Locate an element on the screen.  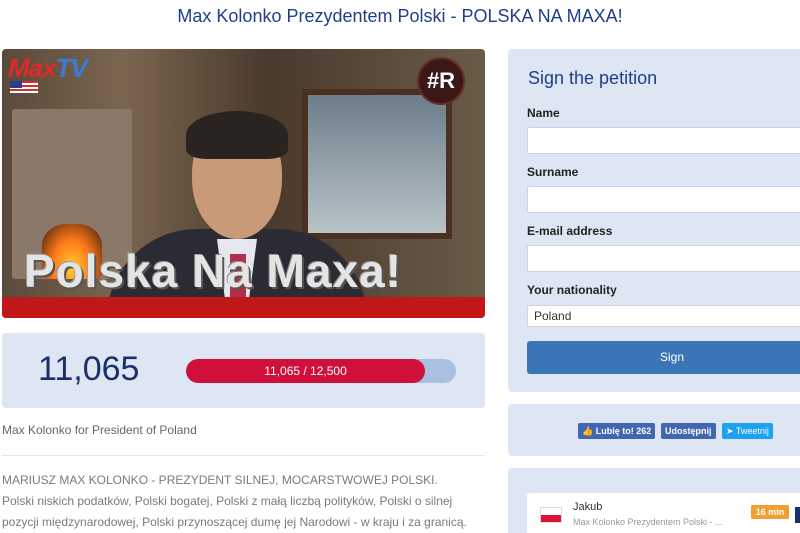
facebook-share-button: Udostępnij is located at coordinates (688, 431).